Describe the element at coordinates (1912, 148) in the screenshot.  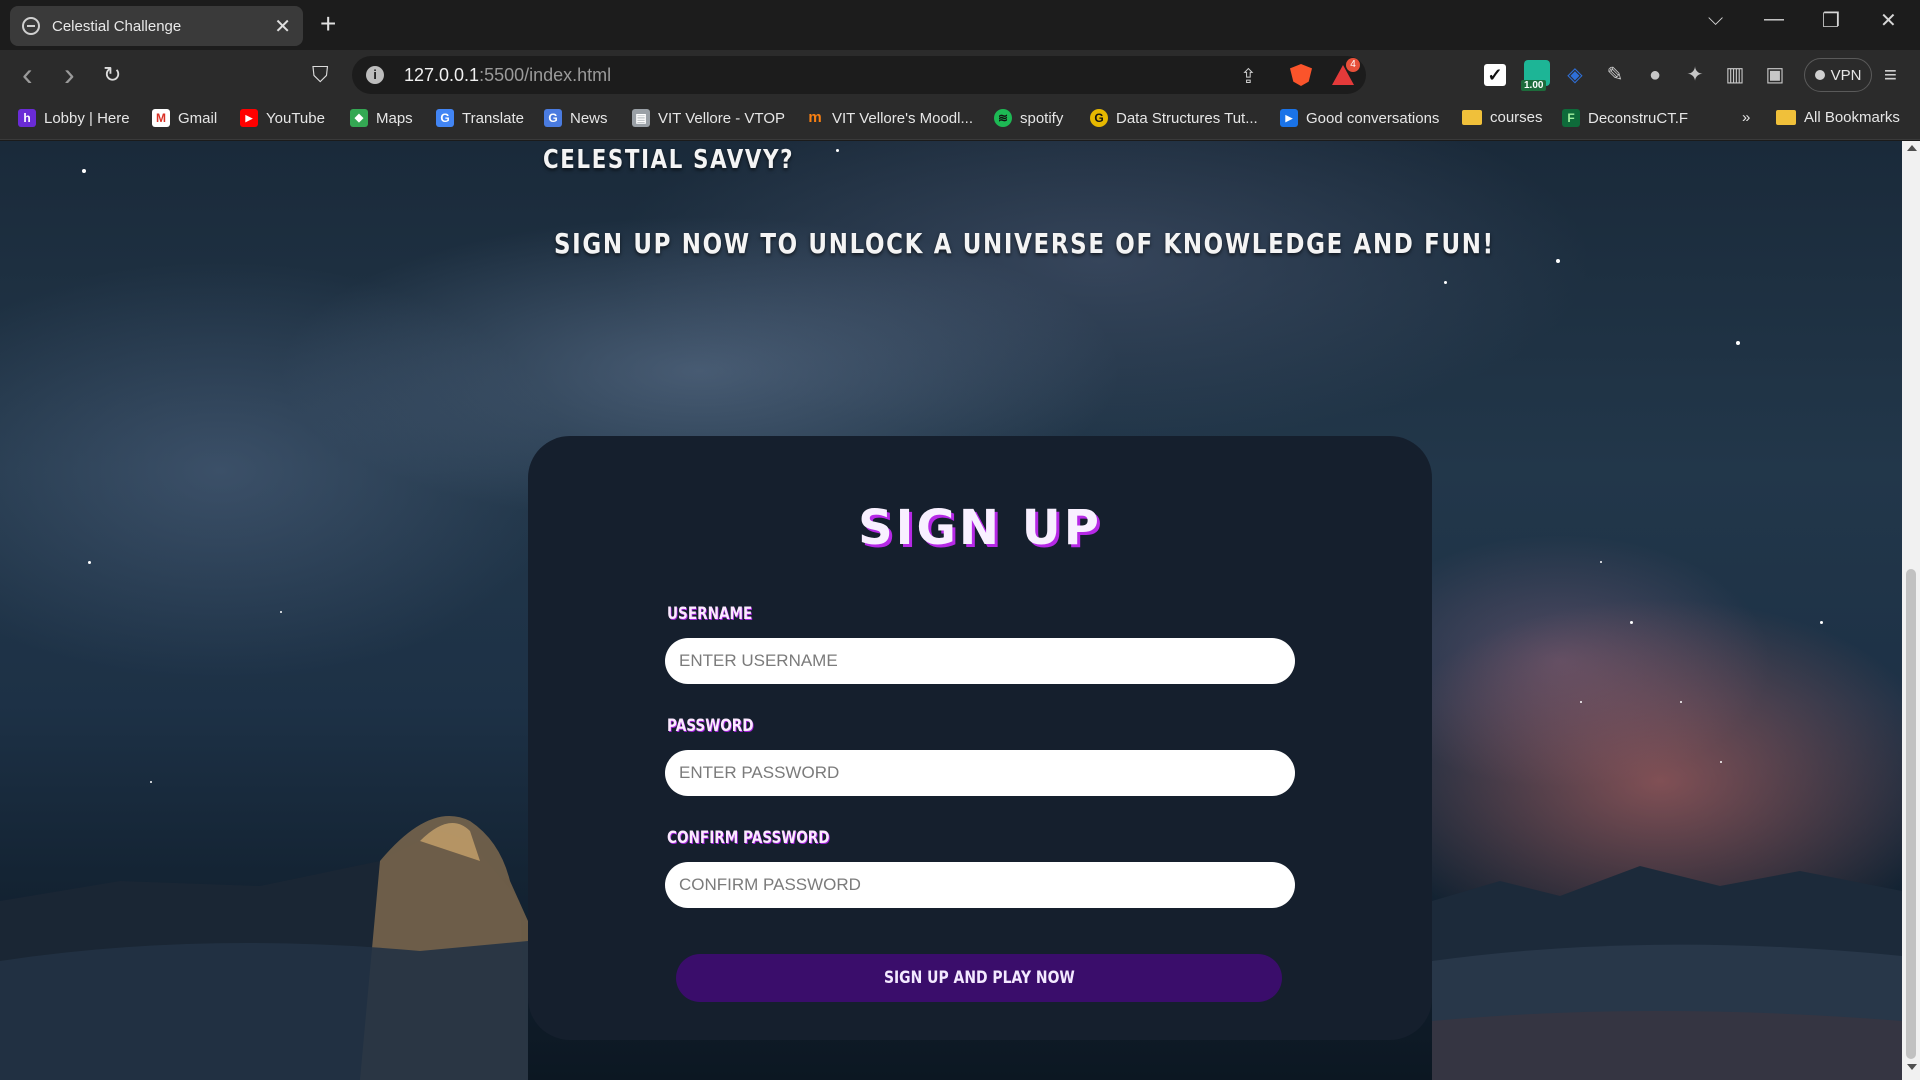
I see `scroll-up-arrow-icon` at that location.